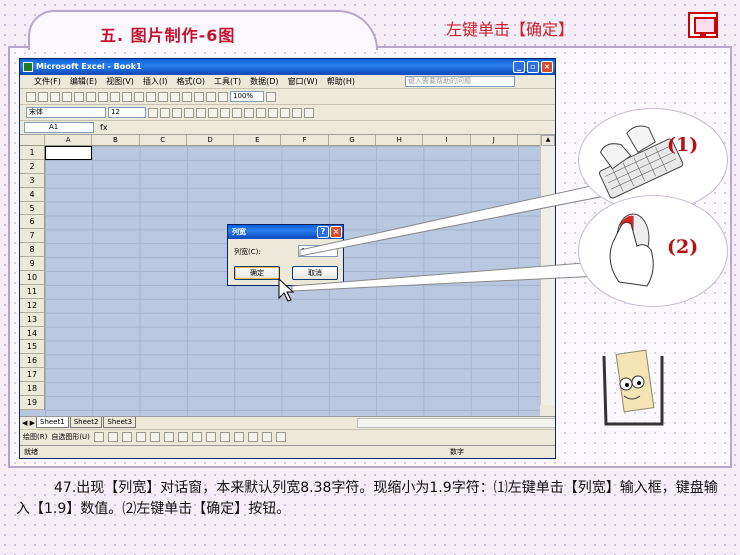 This screenshot has height=555, width=740. I want to click on callout-line-keyboard, so click(455, 220).